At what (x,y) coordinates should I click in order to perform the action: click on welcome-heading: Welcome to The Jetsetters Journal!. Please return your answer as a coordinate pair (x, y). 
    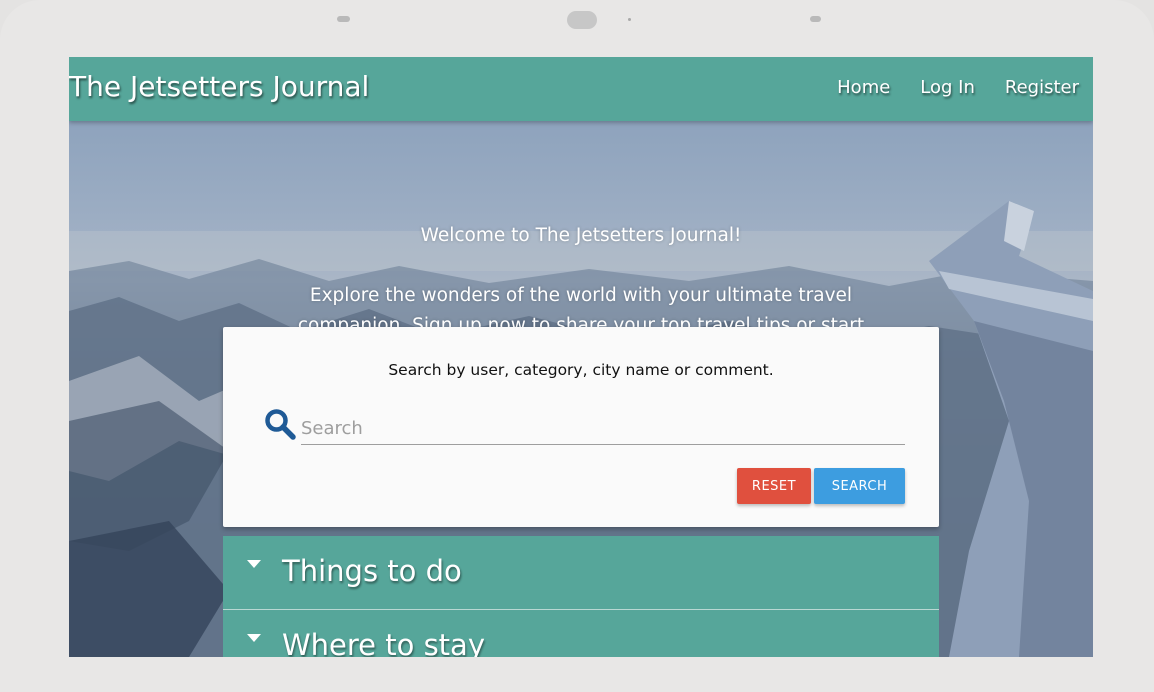
    Looking at the image, I should click on (581, 235).